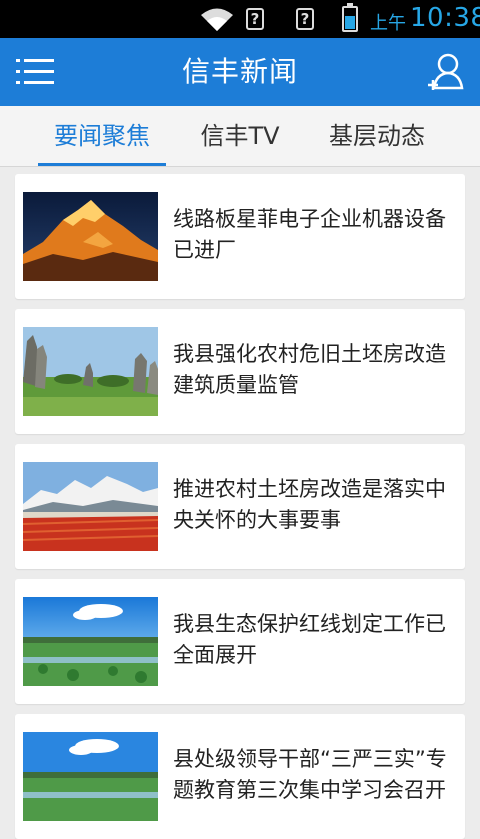  I want to click on news-headline: 我县强化农村危旧土坯房改造建筑质量监管, so click(309, 369).